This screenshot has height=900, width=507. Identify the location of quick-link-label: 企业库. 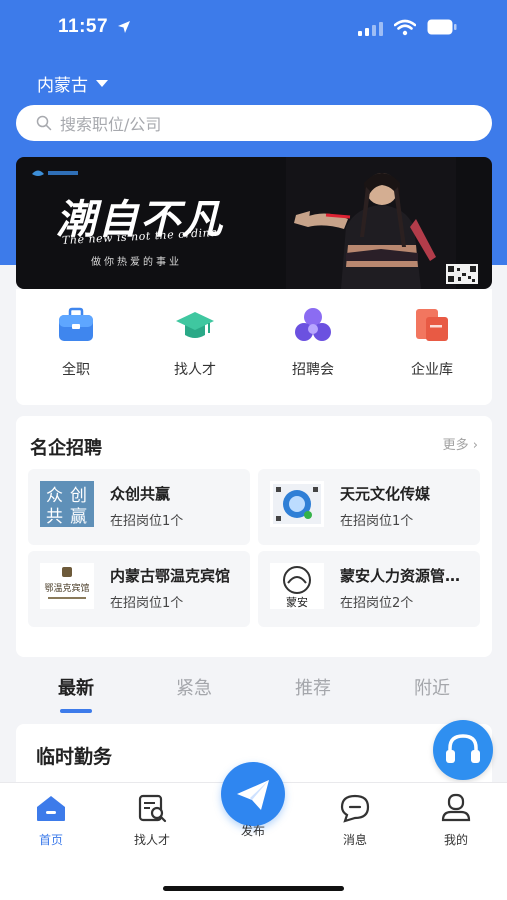
(432, 370).